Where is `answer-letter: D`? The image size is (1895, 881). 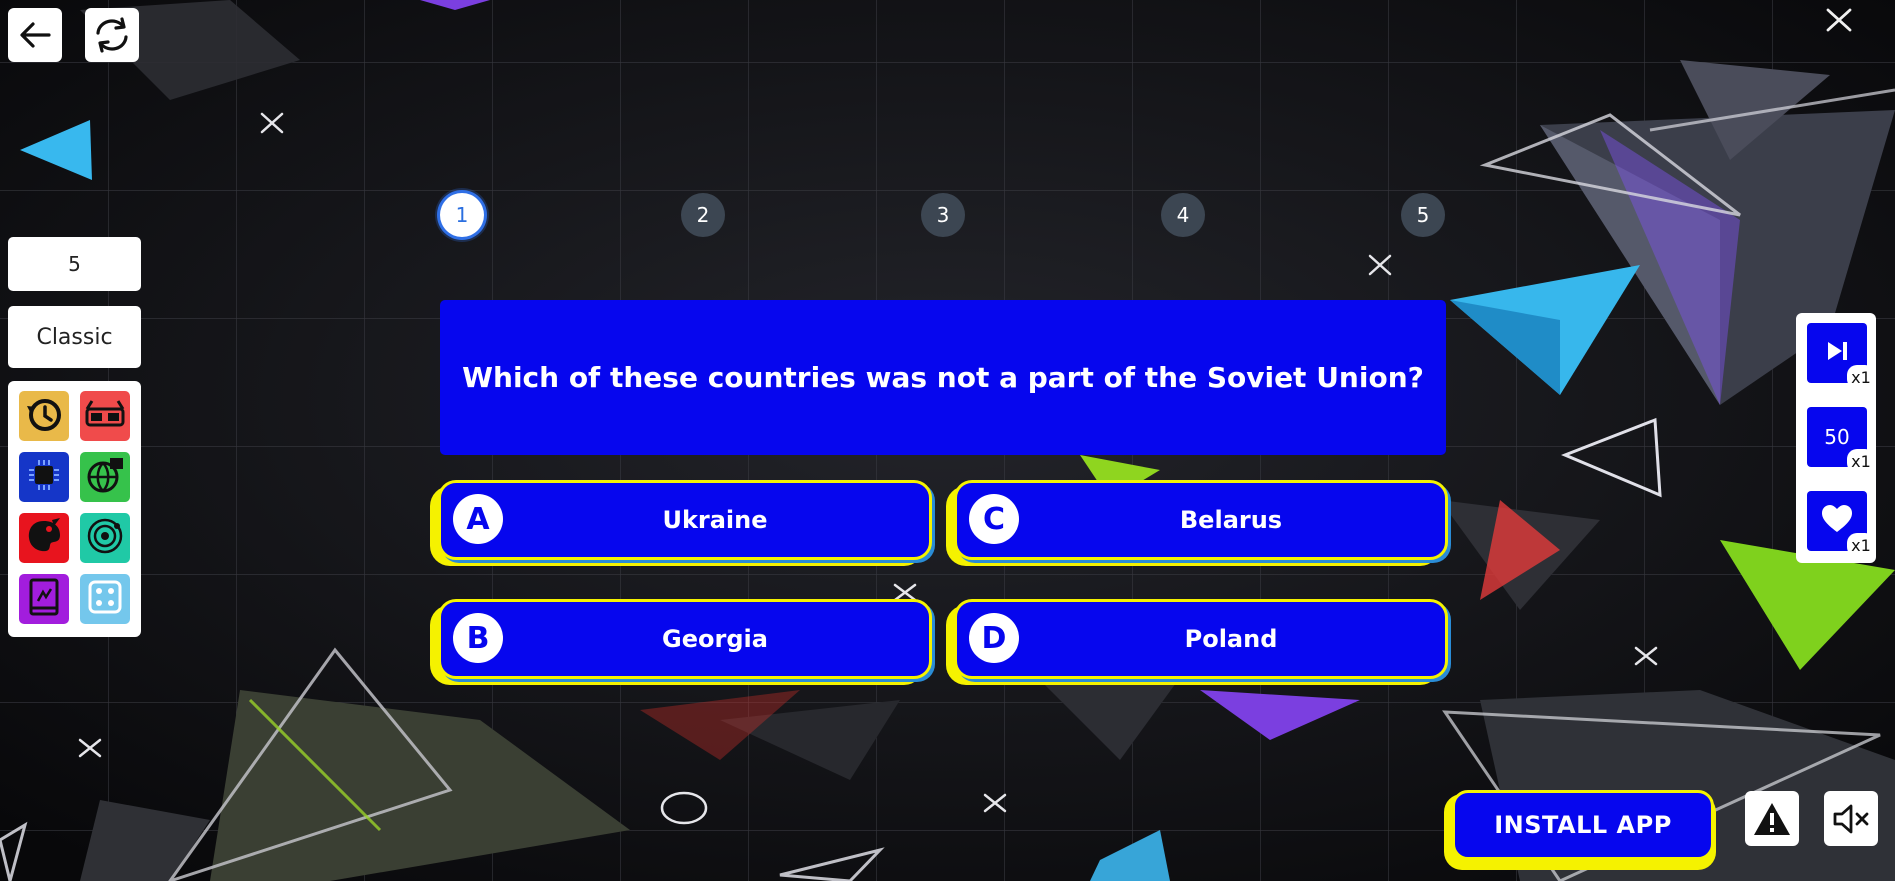 answer-letter: D is located at coordinates (994, 638).